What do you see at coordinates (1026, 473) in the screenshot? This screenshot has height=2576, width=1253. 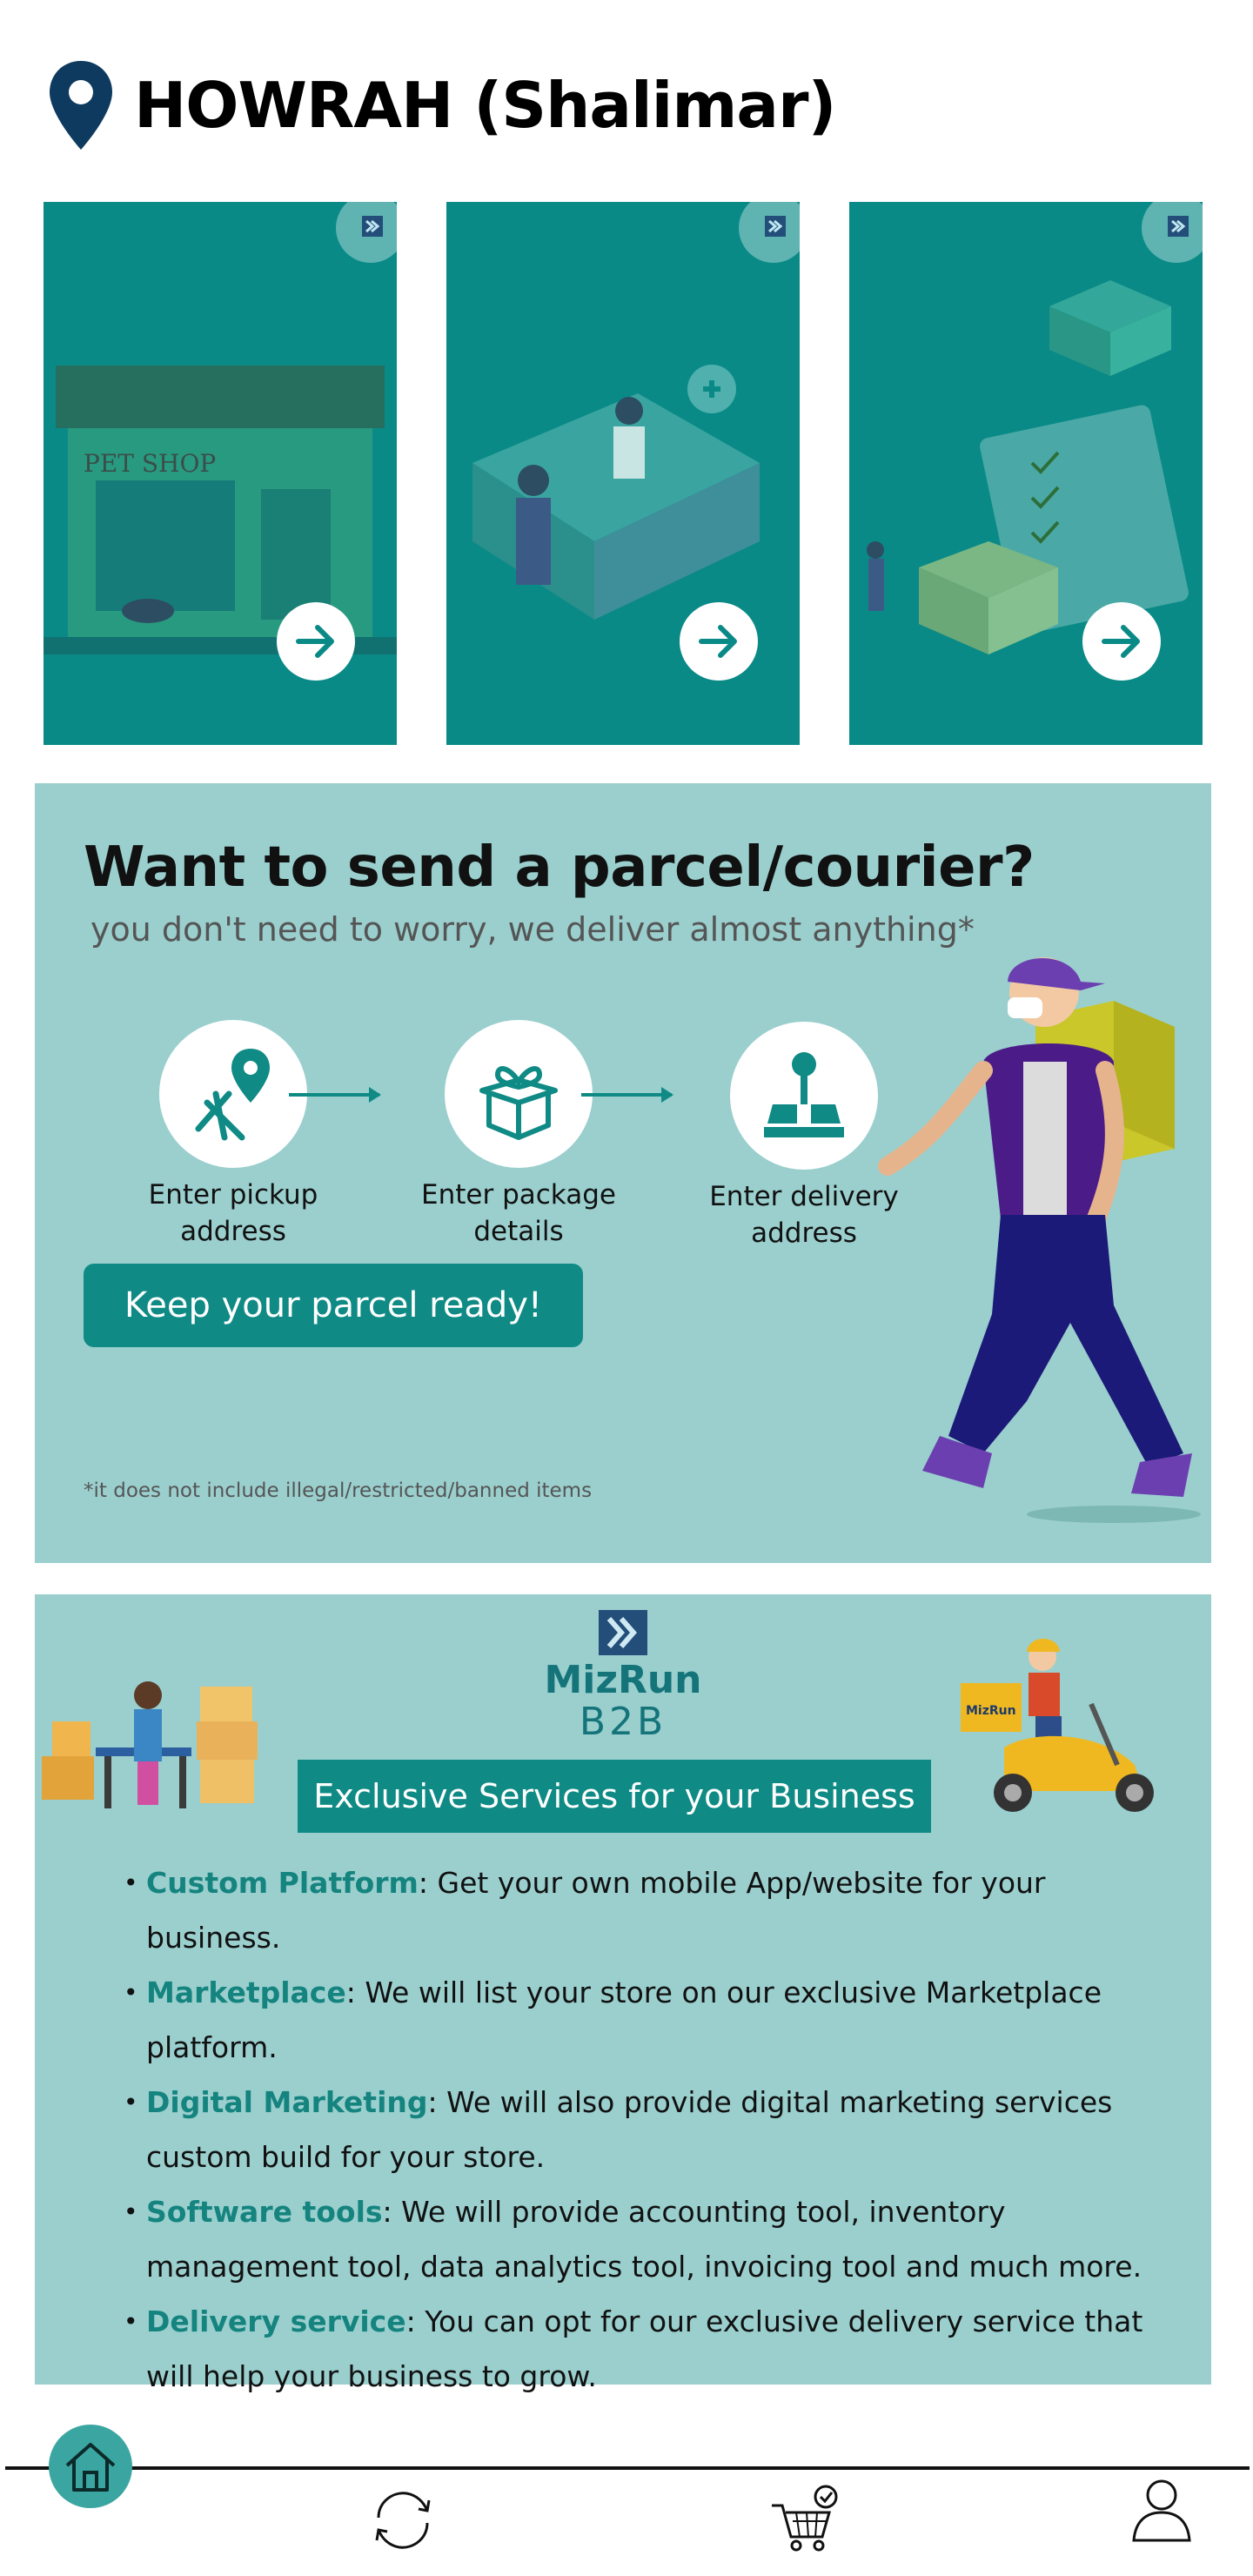 I see `category-card-parcel` at bounding box center [1026, 473].